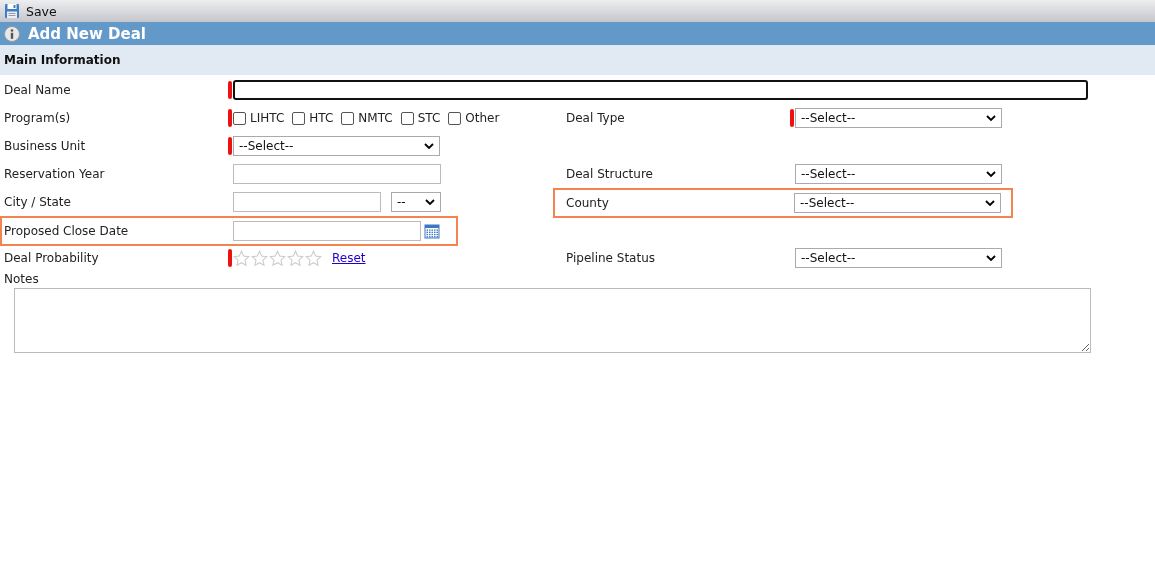 The height and width of the screenshot is (564, 1155). I want to click on info-icon, so click(12, 33).